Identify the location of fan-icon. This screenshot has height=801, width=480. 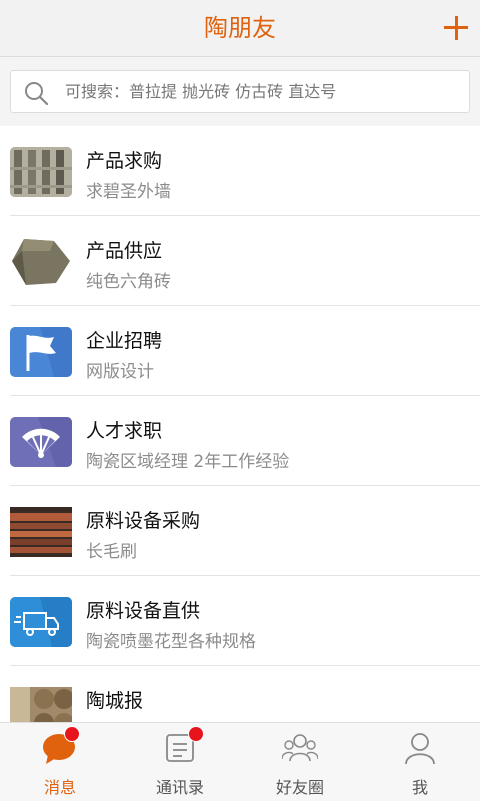
(41, 442).